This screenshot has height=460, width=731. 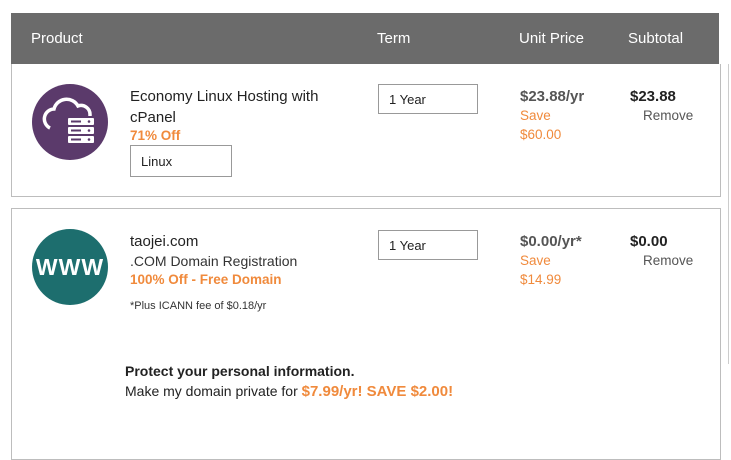 I want to click on product-name: Economy Linux Hosting with cPanel, so click(x=224, y=107).